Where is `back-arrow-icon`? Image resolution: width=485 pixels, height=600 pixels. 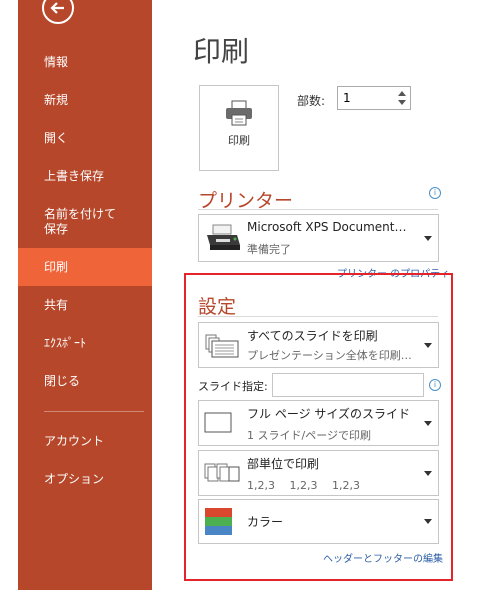
back-arrow-icon is located at coordinates (57, 8).